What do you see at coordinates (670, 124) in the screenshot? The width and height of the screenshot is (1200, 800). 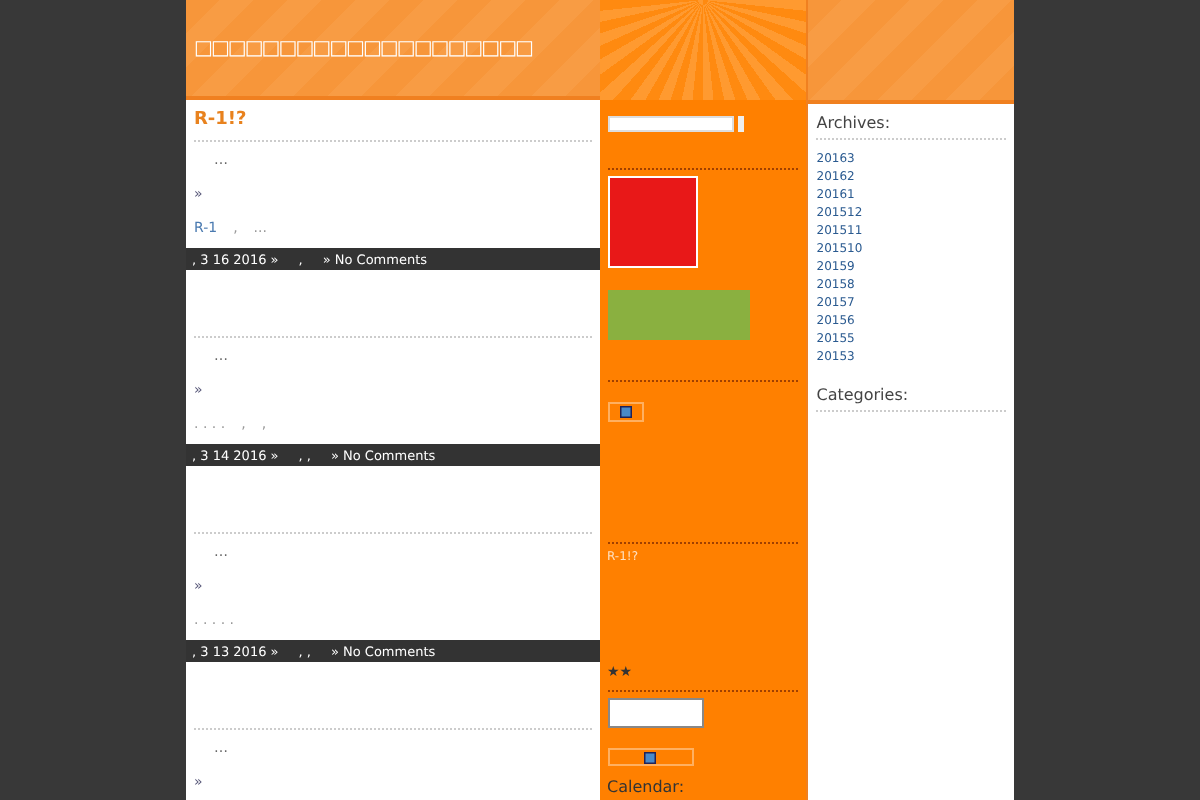 I see `search-field` at bounding box center [670, 124].